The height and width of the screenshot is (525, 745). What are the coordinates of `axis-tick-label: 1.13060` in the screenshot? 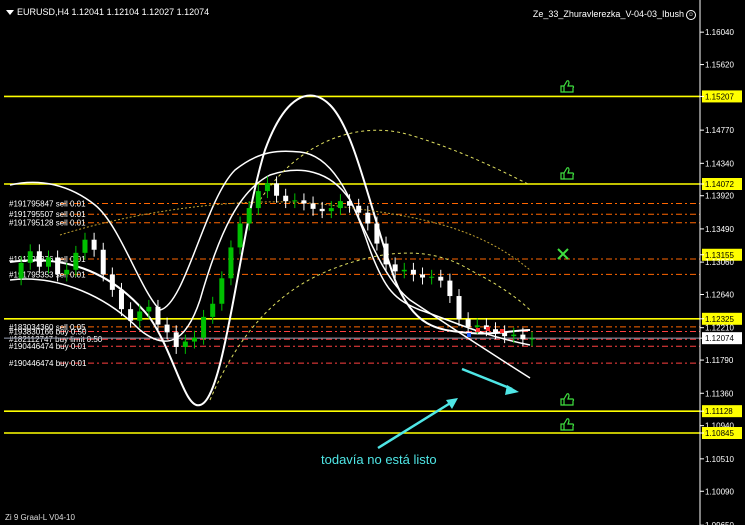 It's located at (719, 262).